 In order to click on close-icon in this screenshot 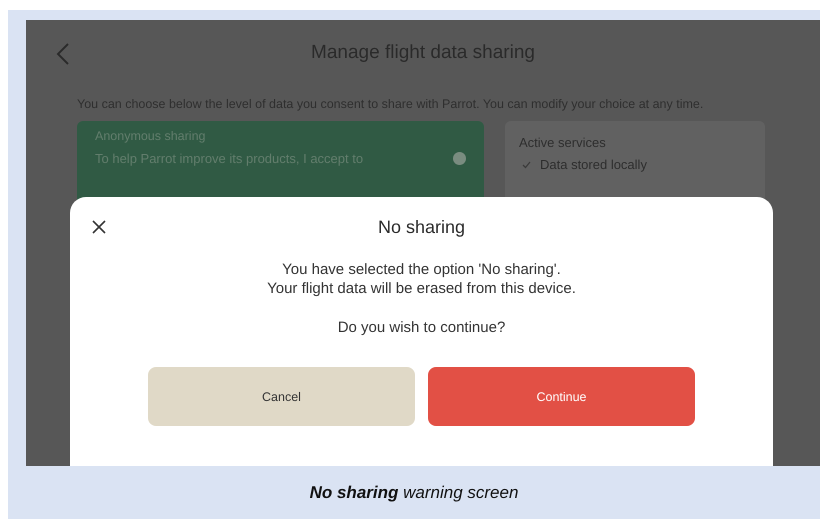, I will do `click(99, 227)`.